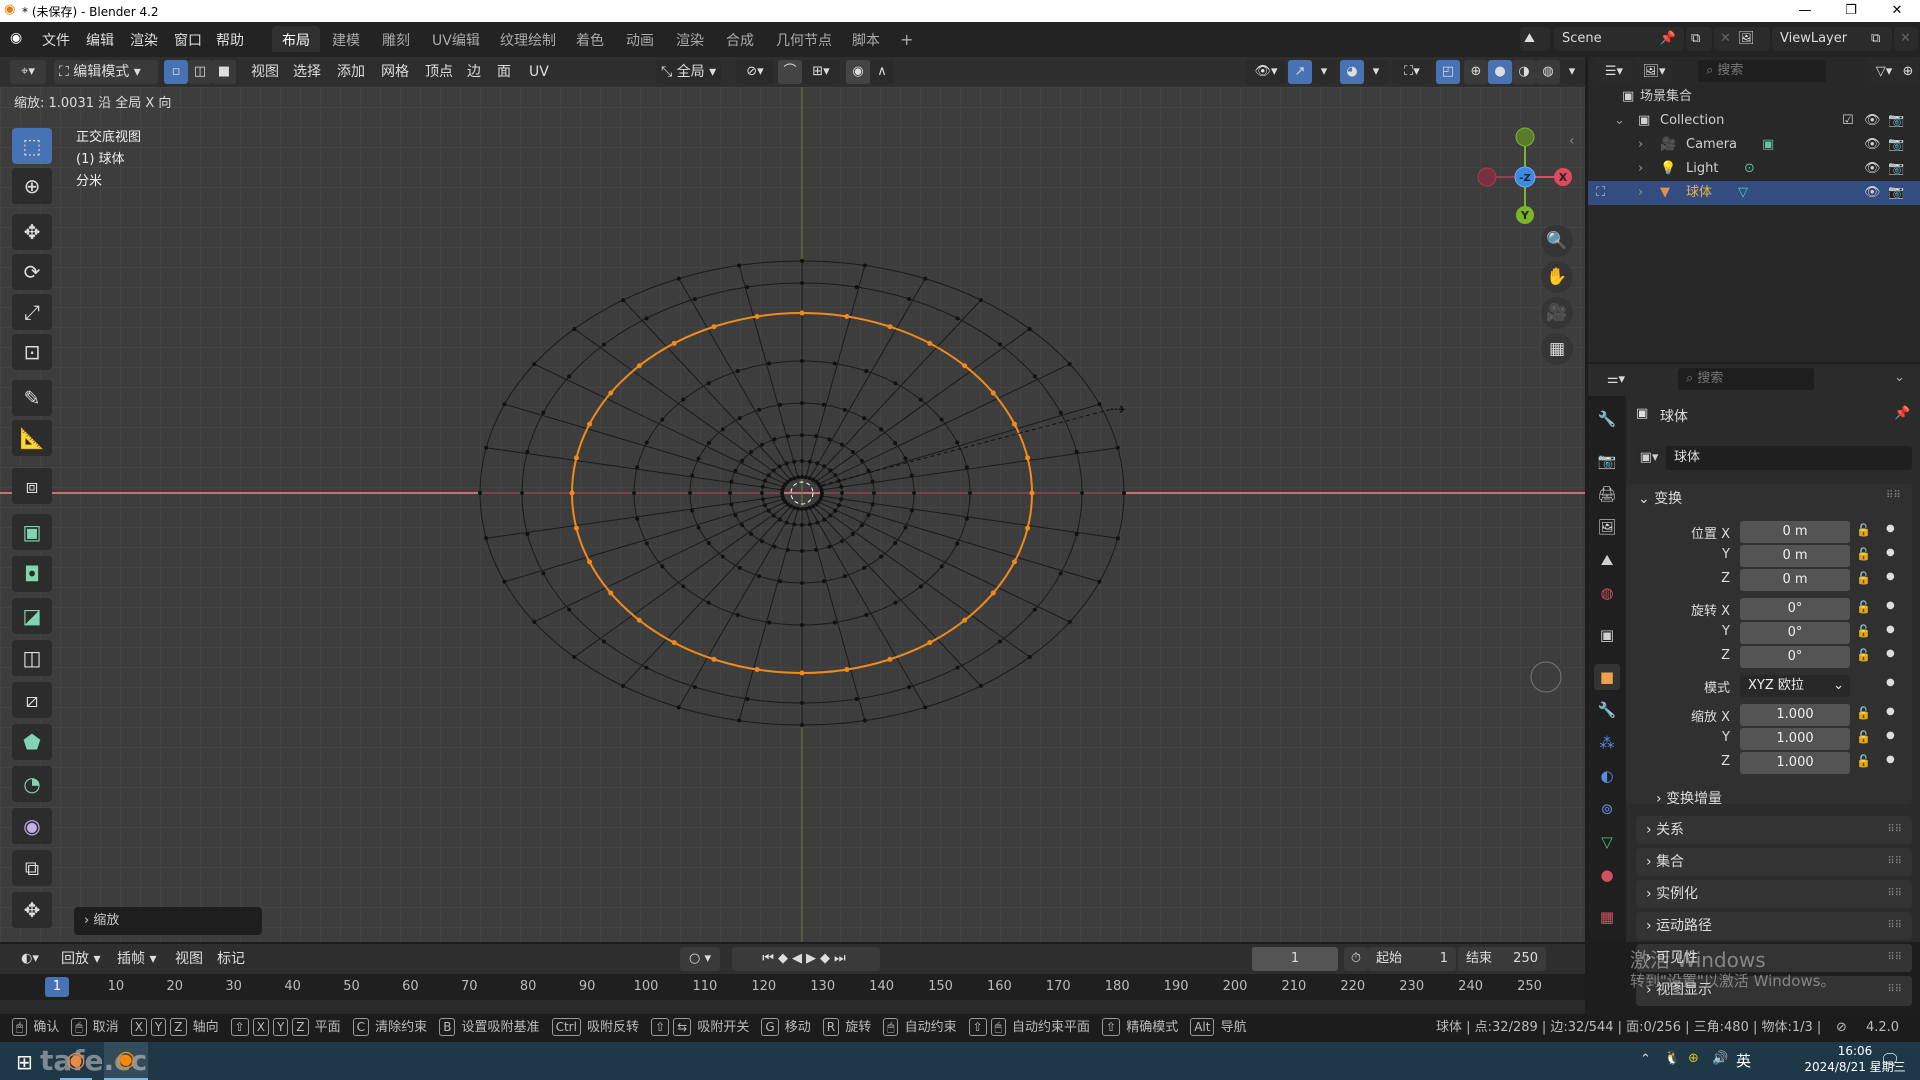  What do you see at coordinates (28, 72) in the screenshot?
I see `editor-type-icon: ⌖▾` at bounding box center [28, 72].